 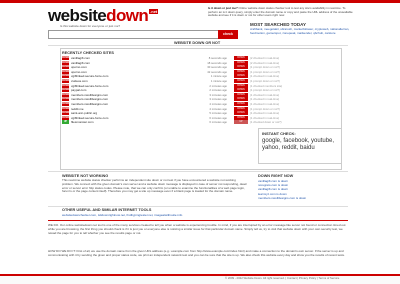 What do you see at coordinates (218, 99) in the screenshot?
I see `checked-time: 3 minutes ago` at bounding box center [218, 99].